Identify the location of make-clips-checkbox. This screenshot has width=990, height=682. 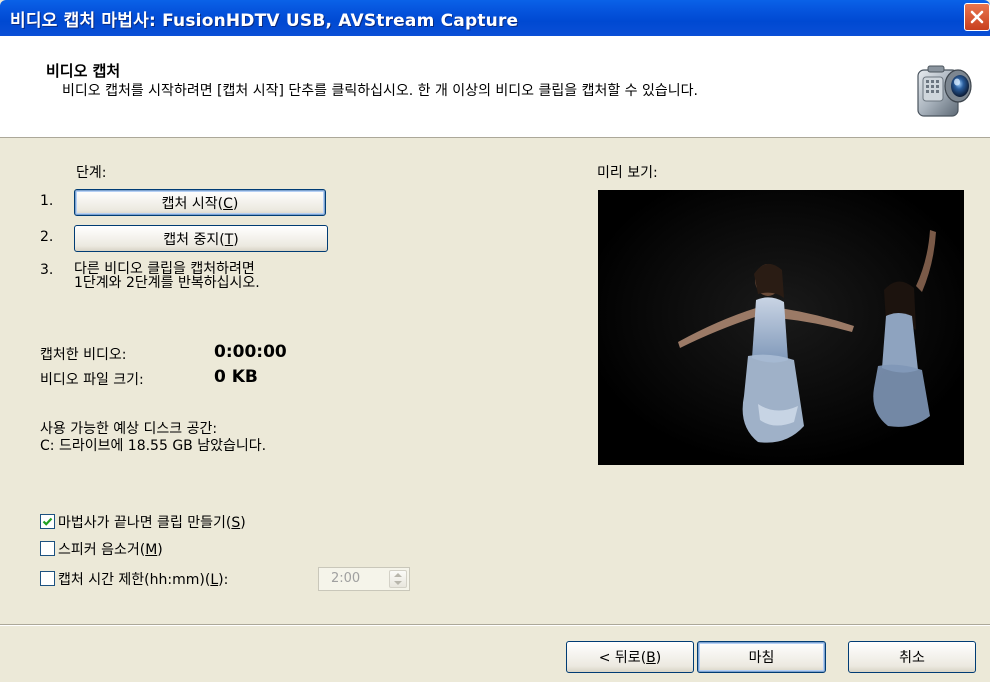
(47, 521).